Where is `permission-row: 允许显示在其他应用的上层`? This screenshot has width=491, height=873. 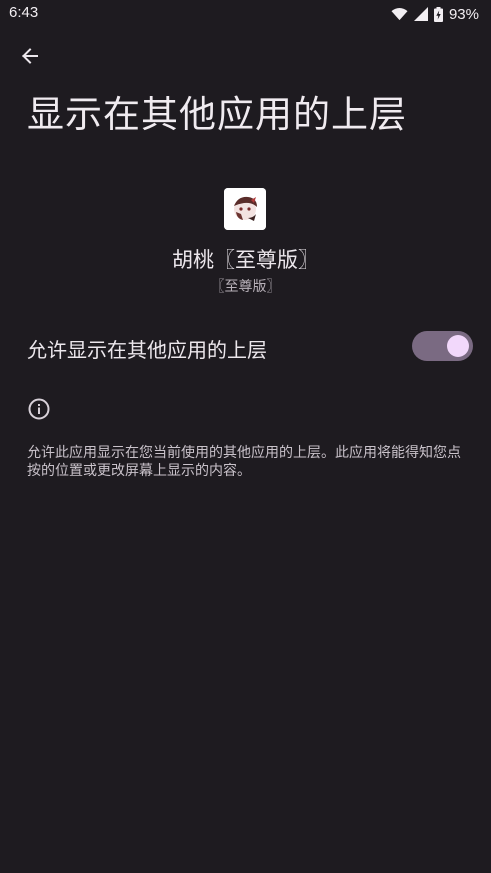
permission-row: 允许显示在其他应用的上层 is located at coordinates (245, 347).